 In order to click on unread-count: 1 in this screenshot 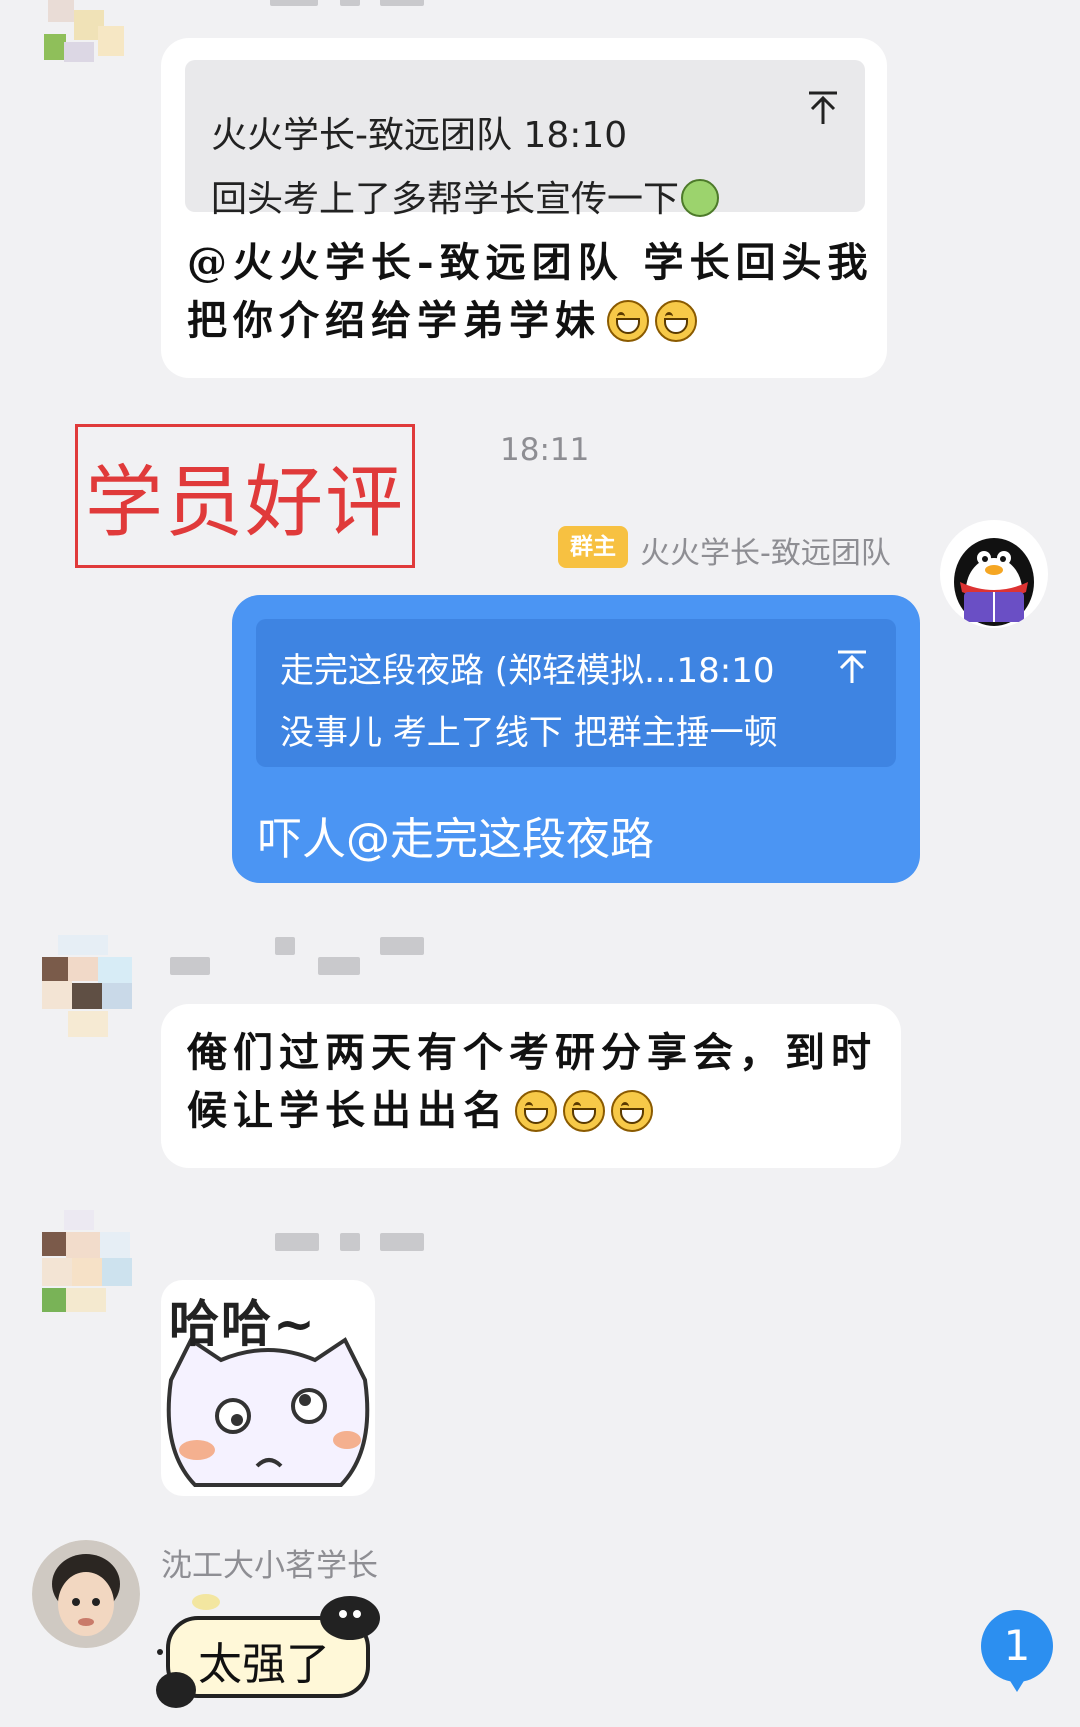, I will do `click(1017, 1645)`.